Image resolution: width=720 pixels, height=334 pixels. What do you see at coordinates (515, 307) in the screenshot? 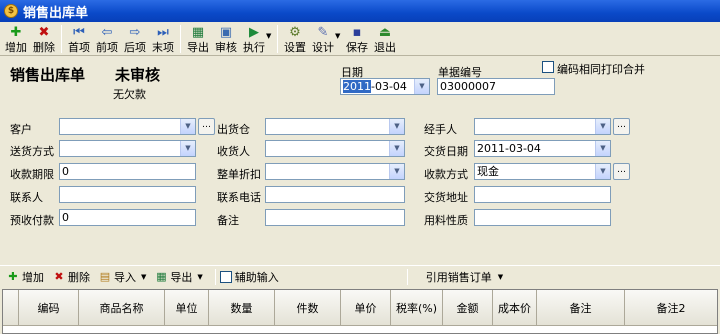
I see `grid-header-cost-price: 成本价` at bounding box center [515, 307].